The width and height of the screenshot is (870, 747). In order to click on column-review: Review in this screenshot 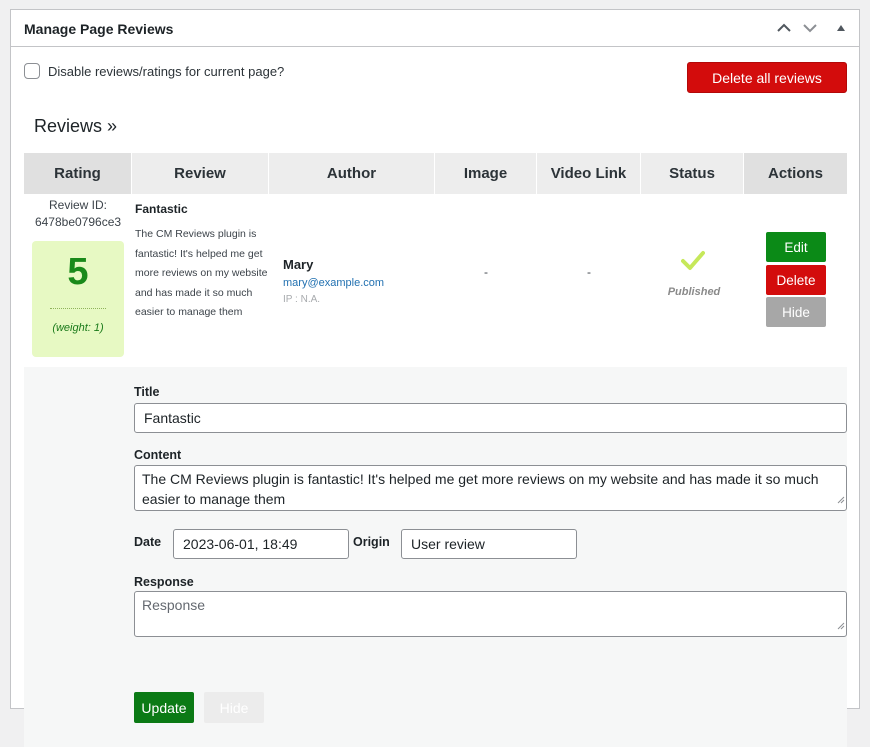, I will do `click(200, 173)`.